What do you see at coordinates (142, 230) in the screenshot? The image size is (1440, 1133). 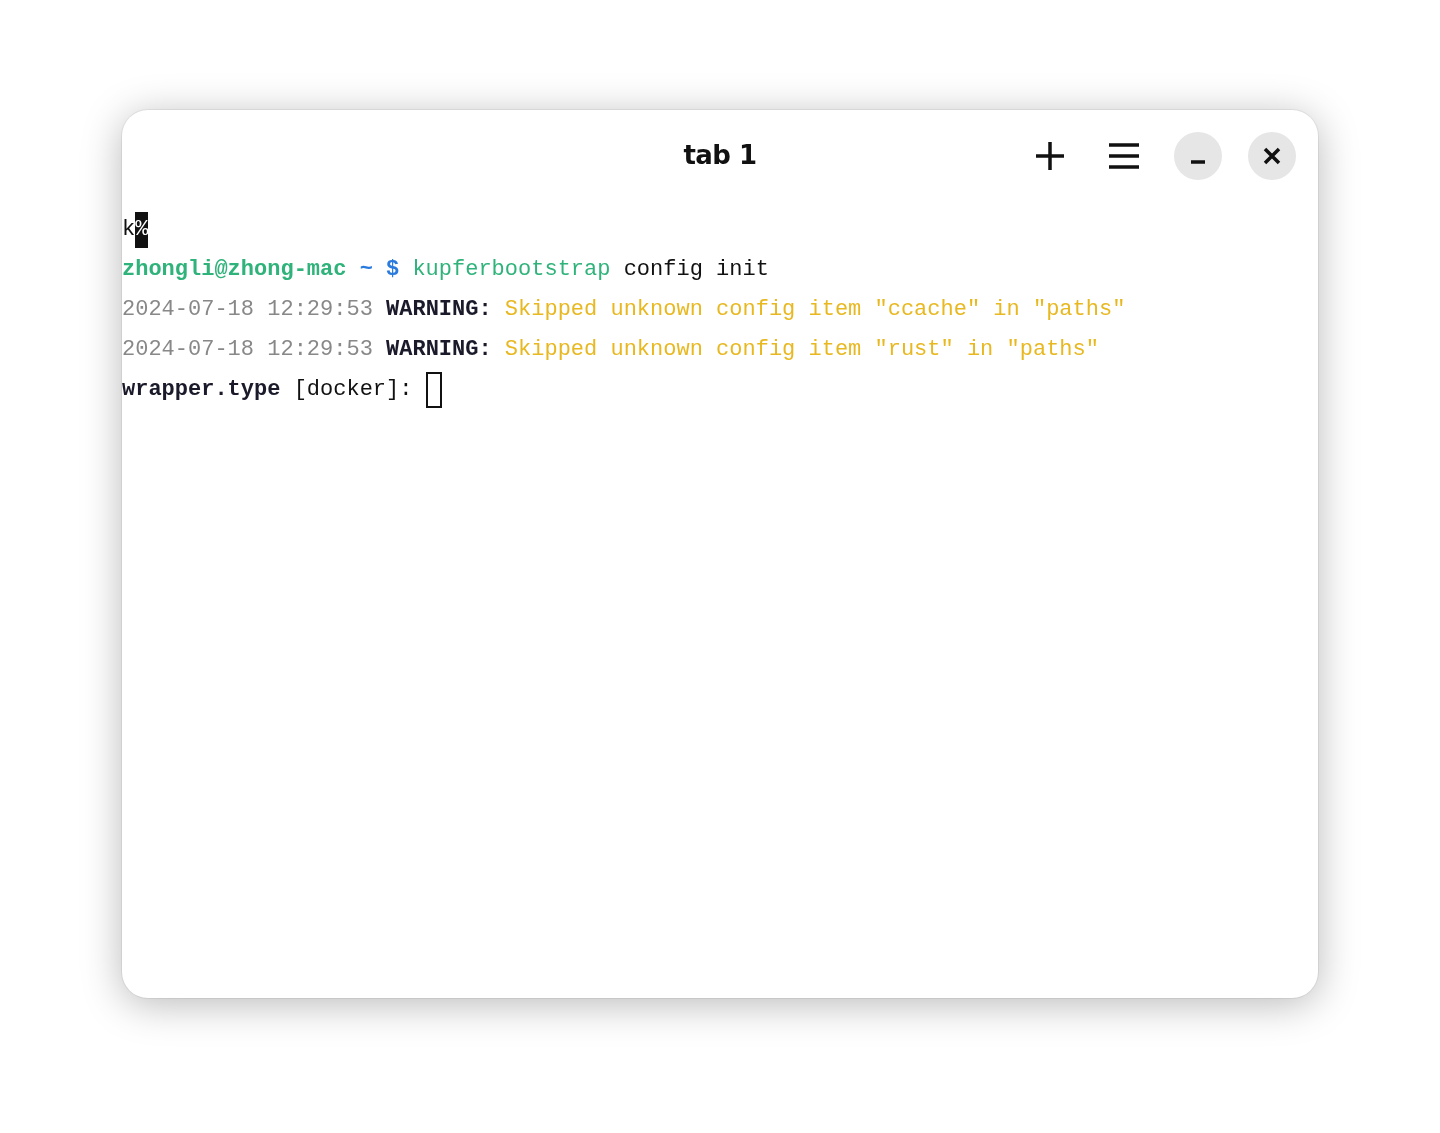 I see `highlighted-text: %` at bounding box center [142, 230].